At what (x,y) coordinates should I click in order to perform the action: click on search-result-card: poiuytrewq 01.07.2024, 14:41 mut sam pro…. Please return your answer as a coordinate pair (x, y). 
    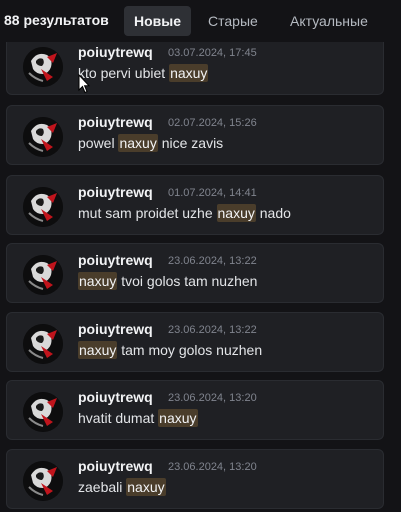
    Looking at the image, I should click on (195, 205).